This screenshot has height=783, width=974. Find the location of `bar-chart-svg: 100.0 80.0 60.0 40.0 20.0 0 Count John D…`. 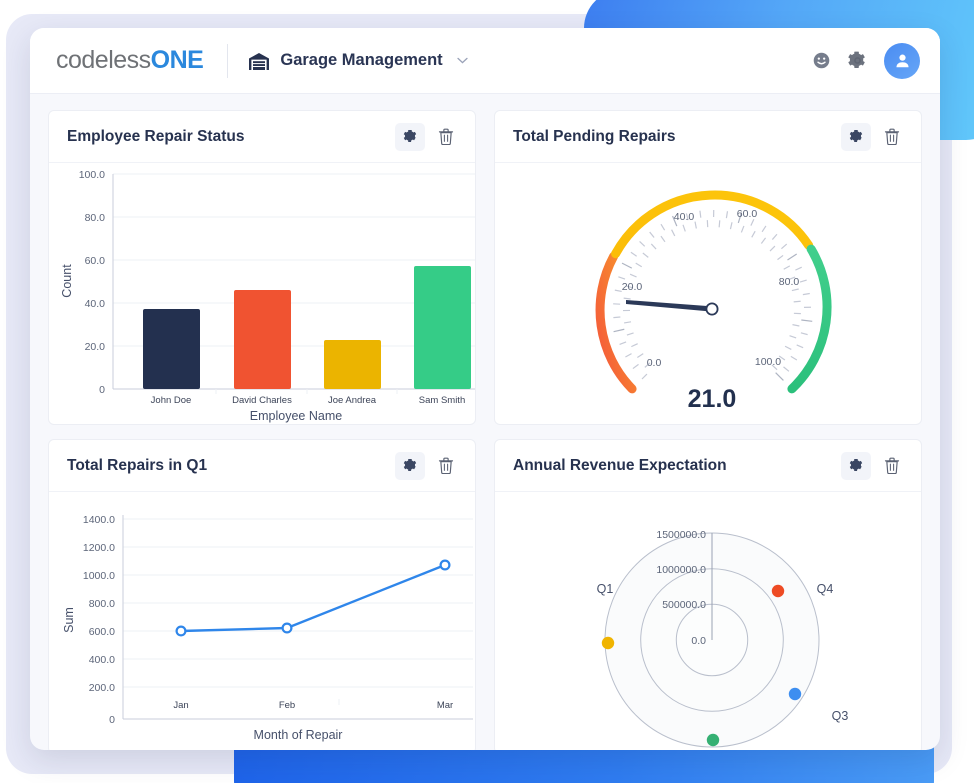

bar-chart-svg: 100.0 80.0 60.0 40.0 20.0 0 Count John D… is located at coordinates (267, 296).